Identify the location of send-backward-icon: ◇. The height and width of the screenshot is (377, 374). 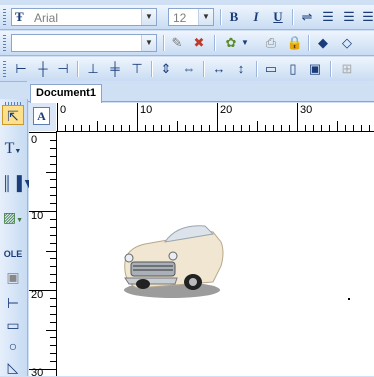
(347, 43).